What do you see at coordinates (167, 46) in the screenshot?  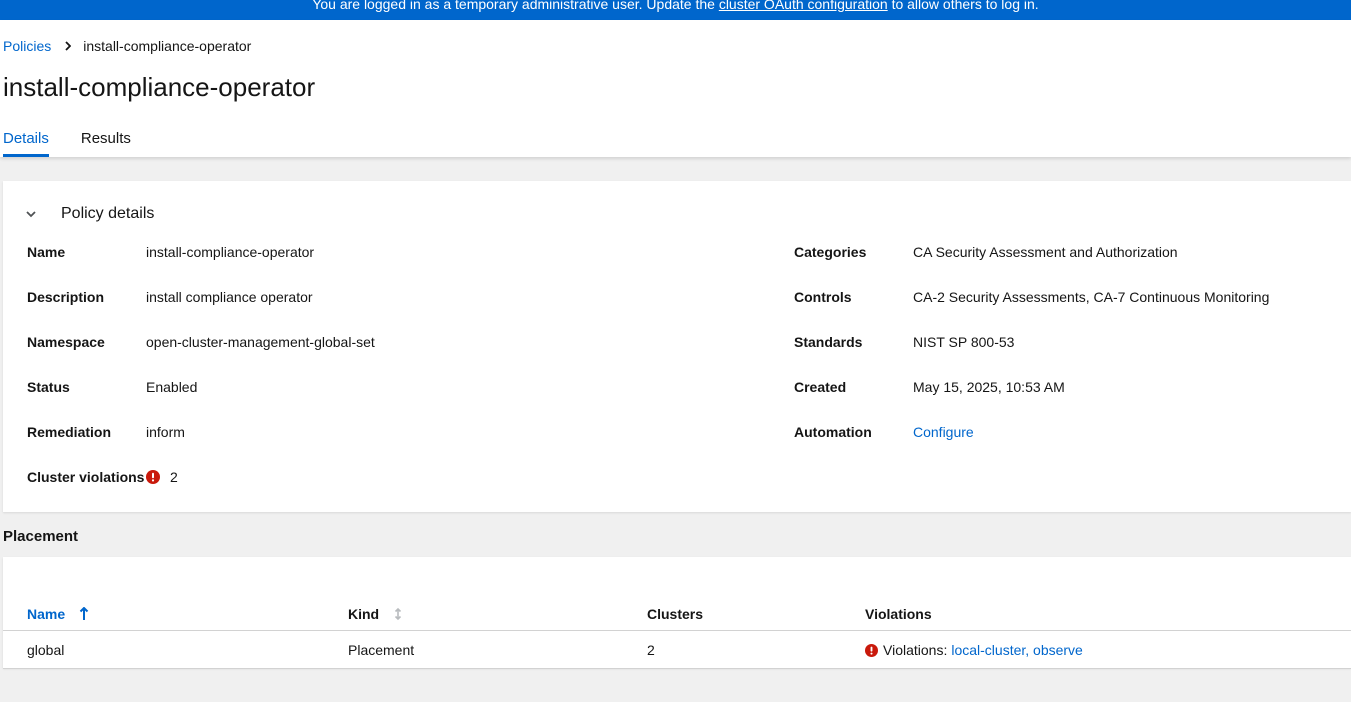 I see `breadcrumb-current: install-compliance-operator` at bounding box center [167, 46].